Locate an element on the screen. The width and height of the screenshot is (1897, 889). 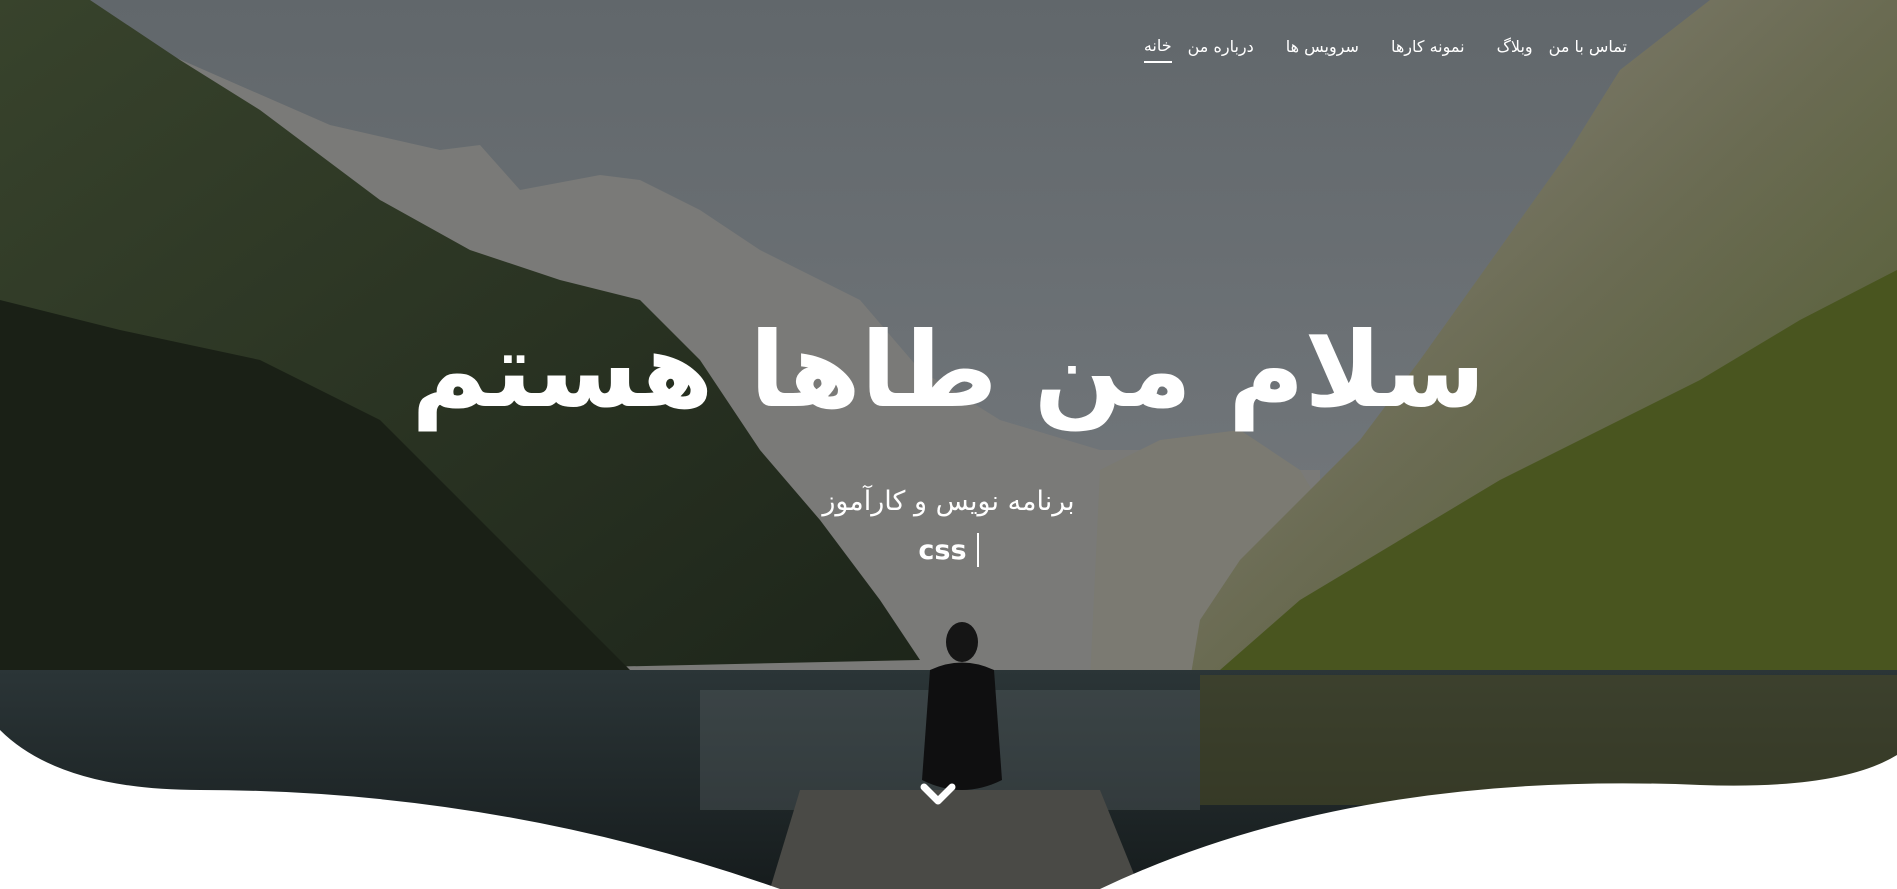
nav-item-portfolio: نمونه کارها is located at coordinates (1428, 47).